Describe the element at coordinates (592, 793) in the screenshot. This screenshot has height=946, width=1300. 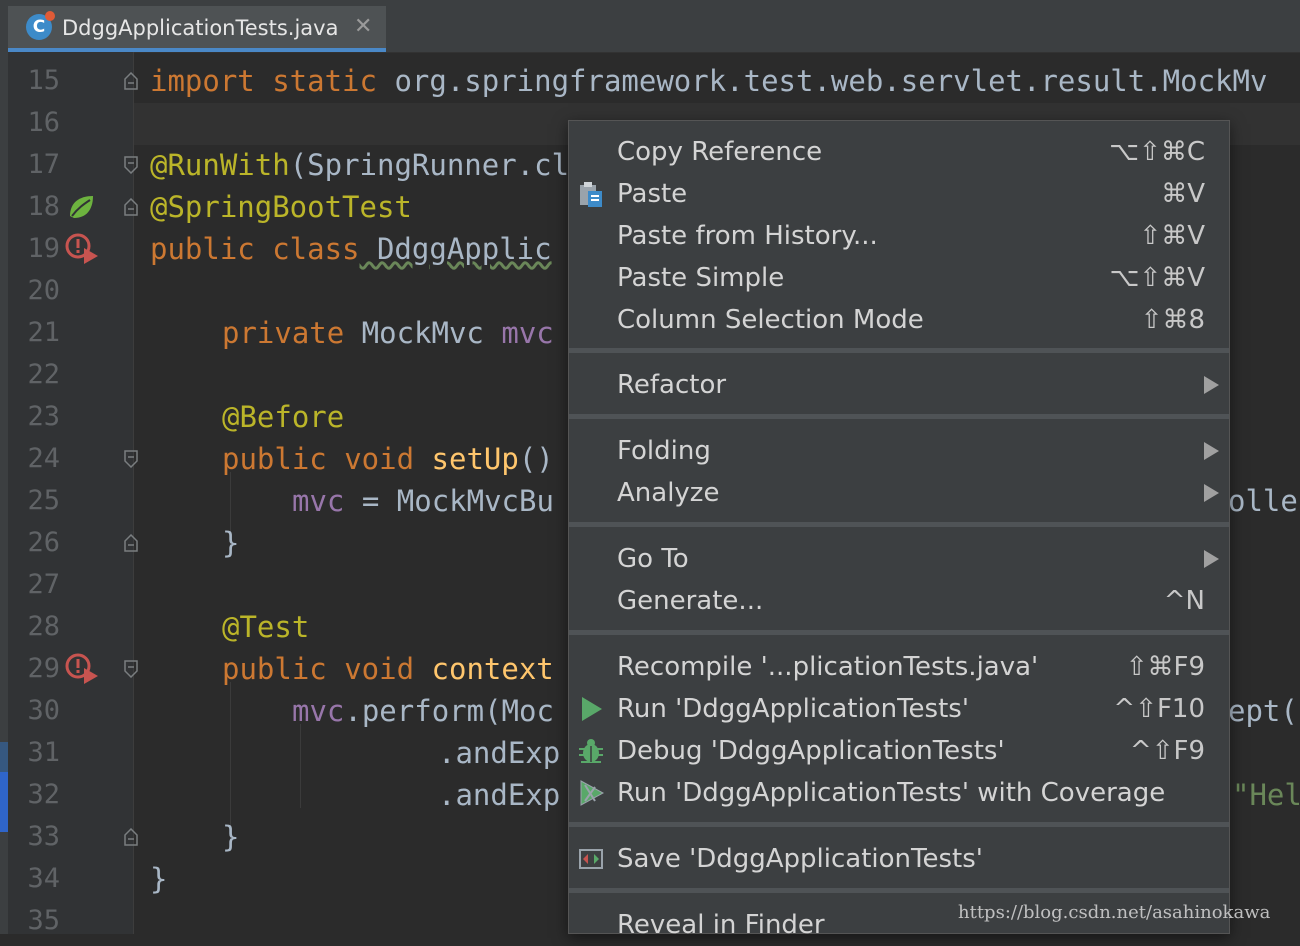
I see `coverage-icon` at that location.